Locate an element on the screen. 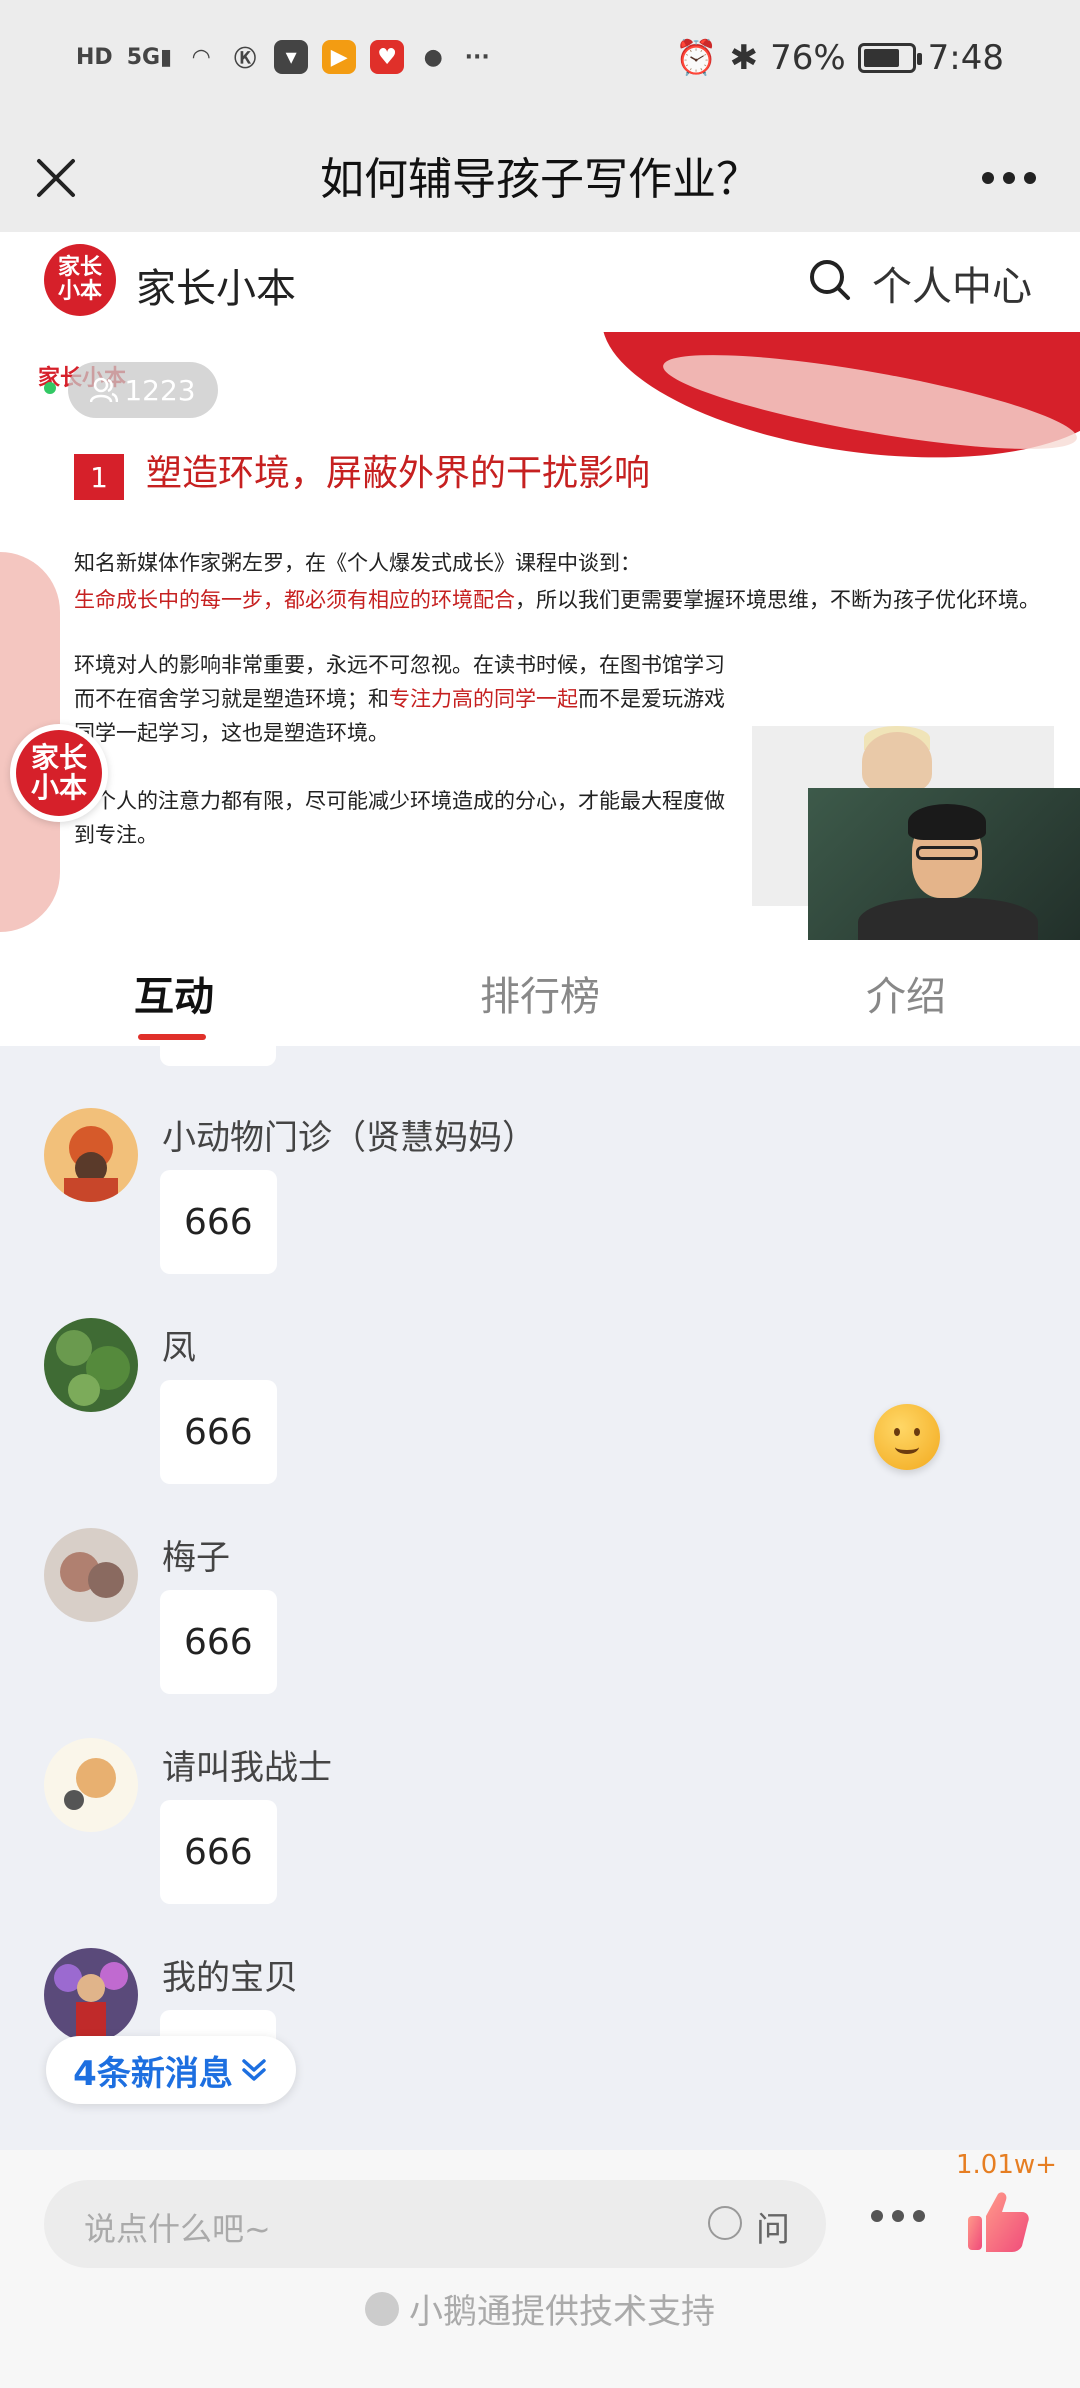 This screenshot has width=1080, height=2388. tab-interaction: 互动 is located at coordinates (174, 993).